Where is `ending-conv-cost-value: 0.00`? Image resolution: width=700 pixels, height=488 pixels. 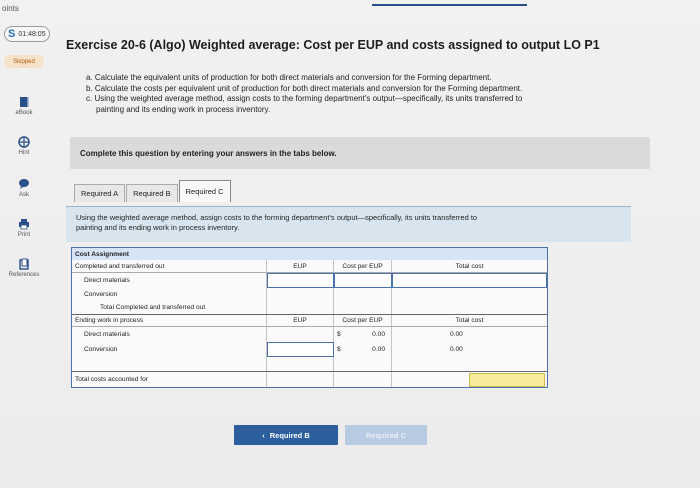
ending-conv-cost-value: 0.00 is located at coordinates (378, 349).